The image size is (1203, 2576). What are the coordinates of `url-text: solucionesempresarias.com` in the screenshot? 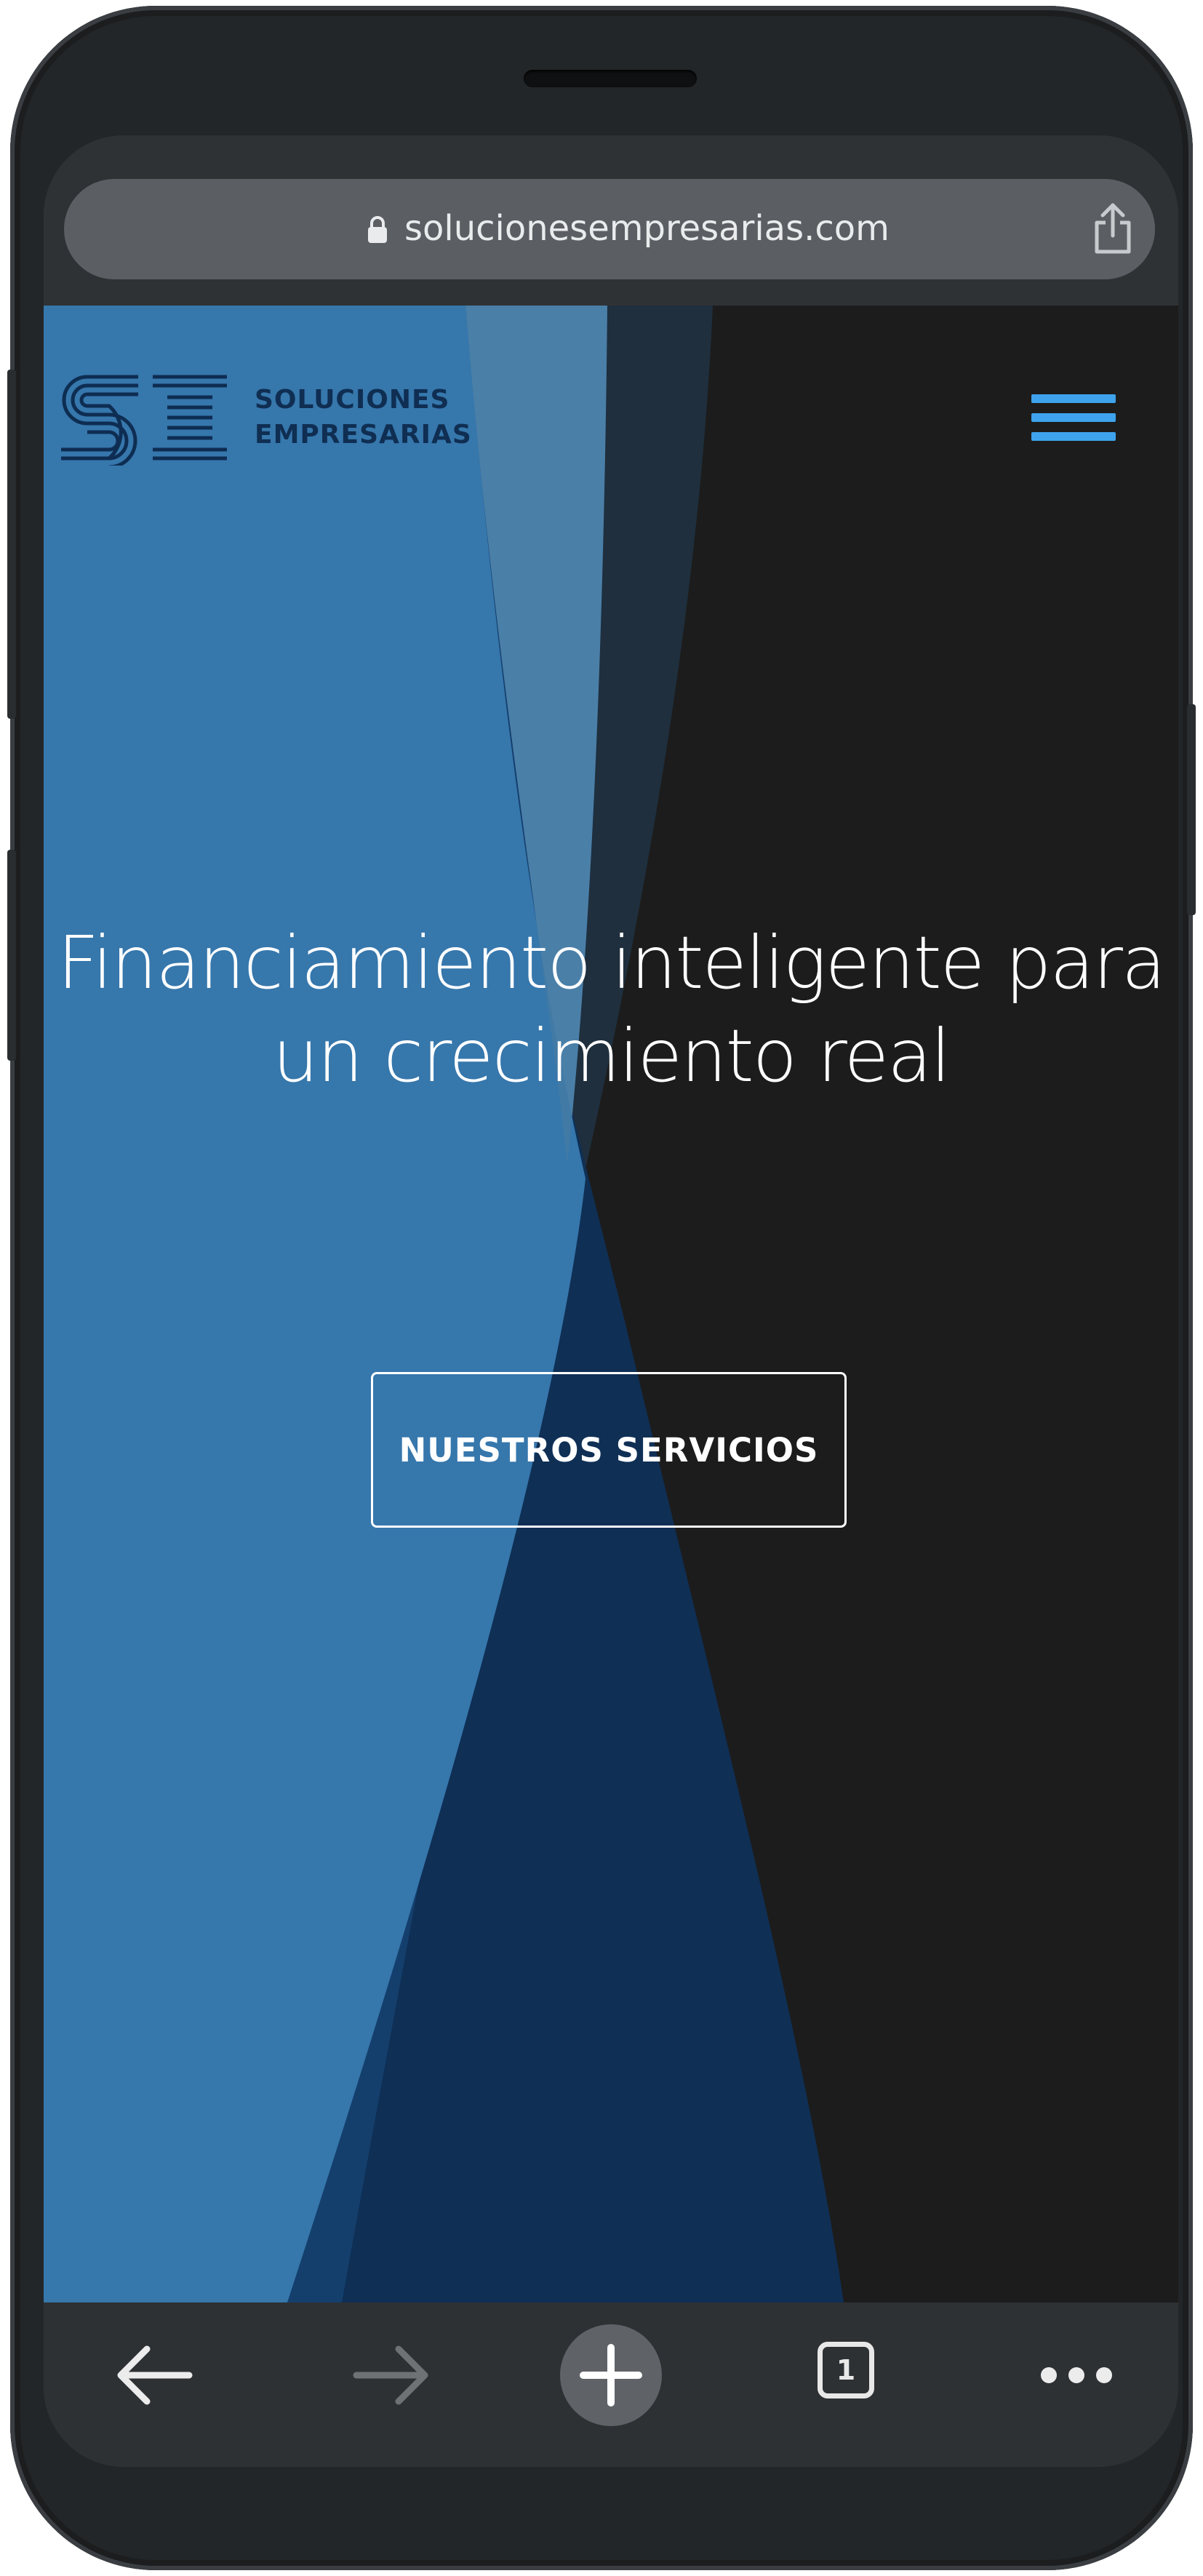 It's located at (647, 228).